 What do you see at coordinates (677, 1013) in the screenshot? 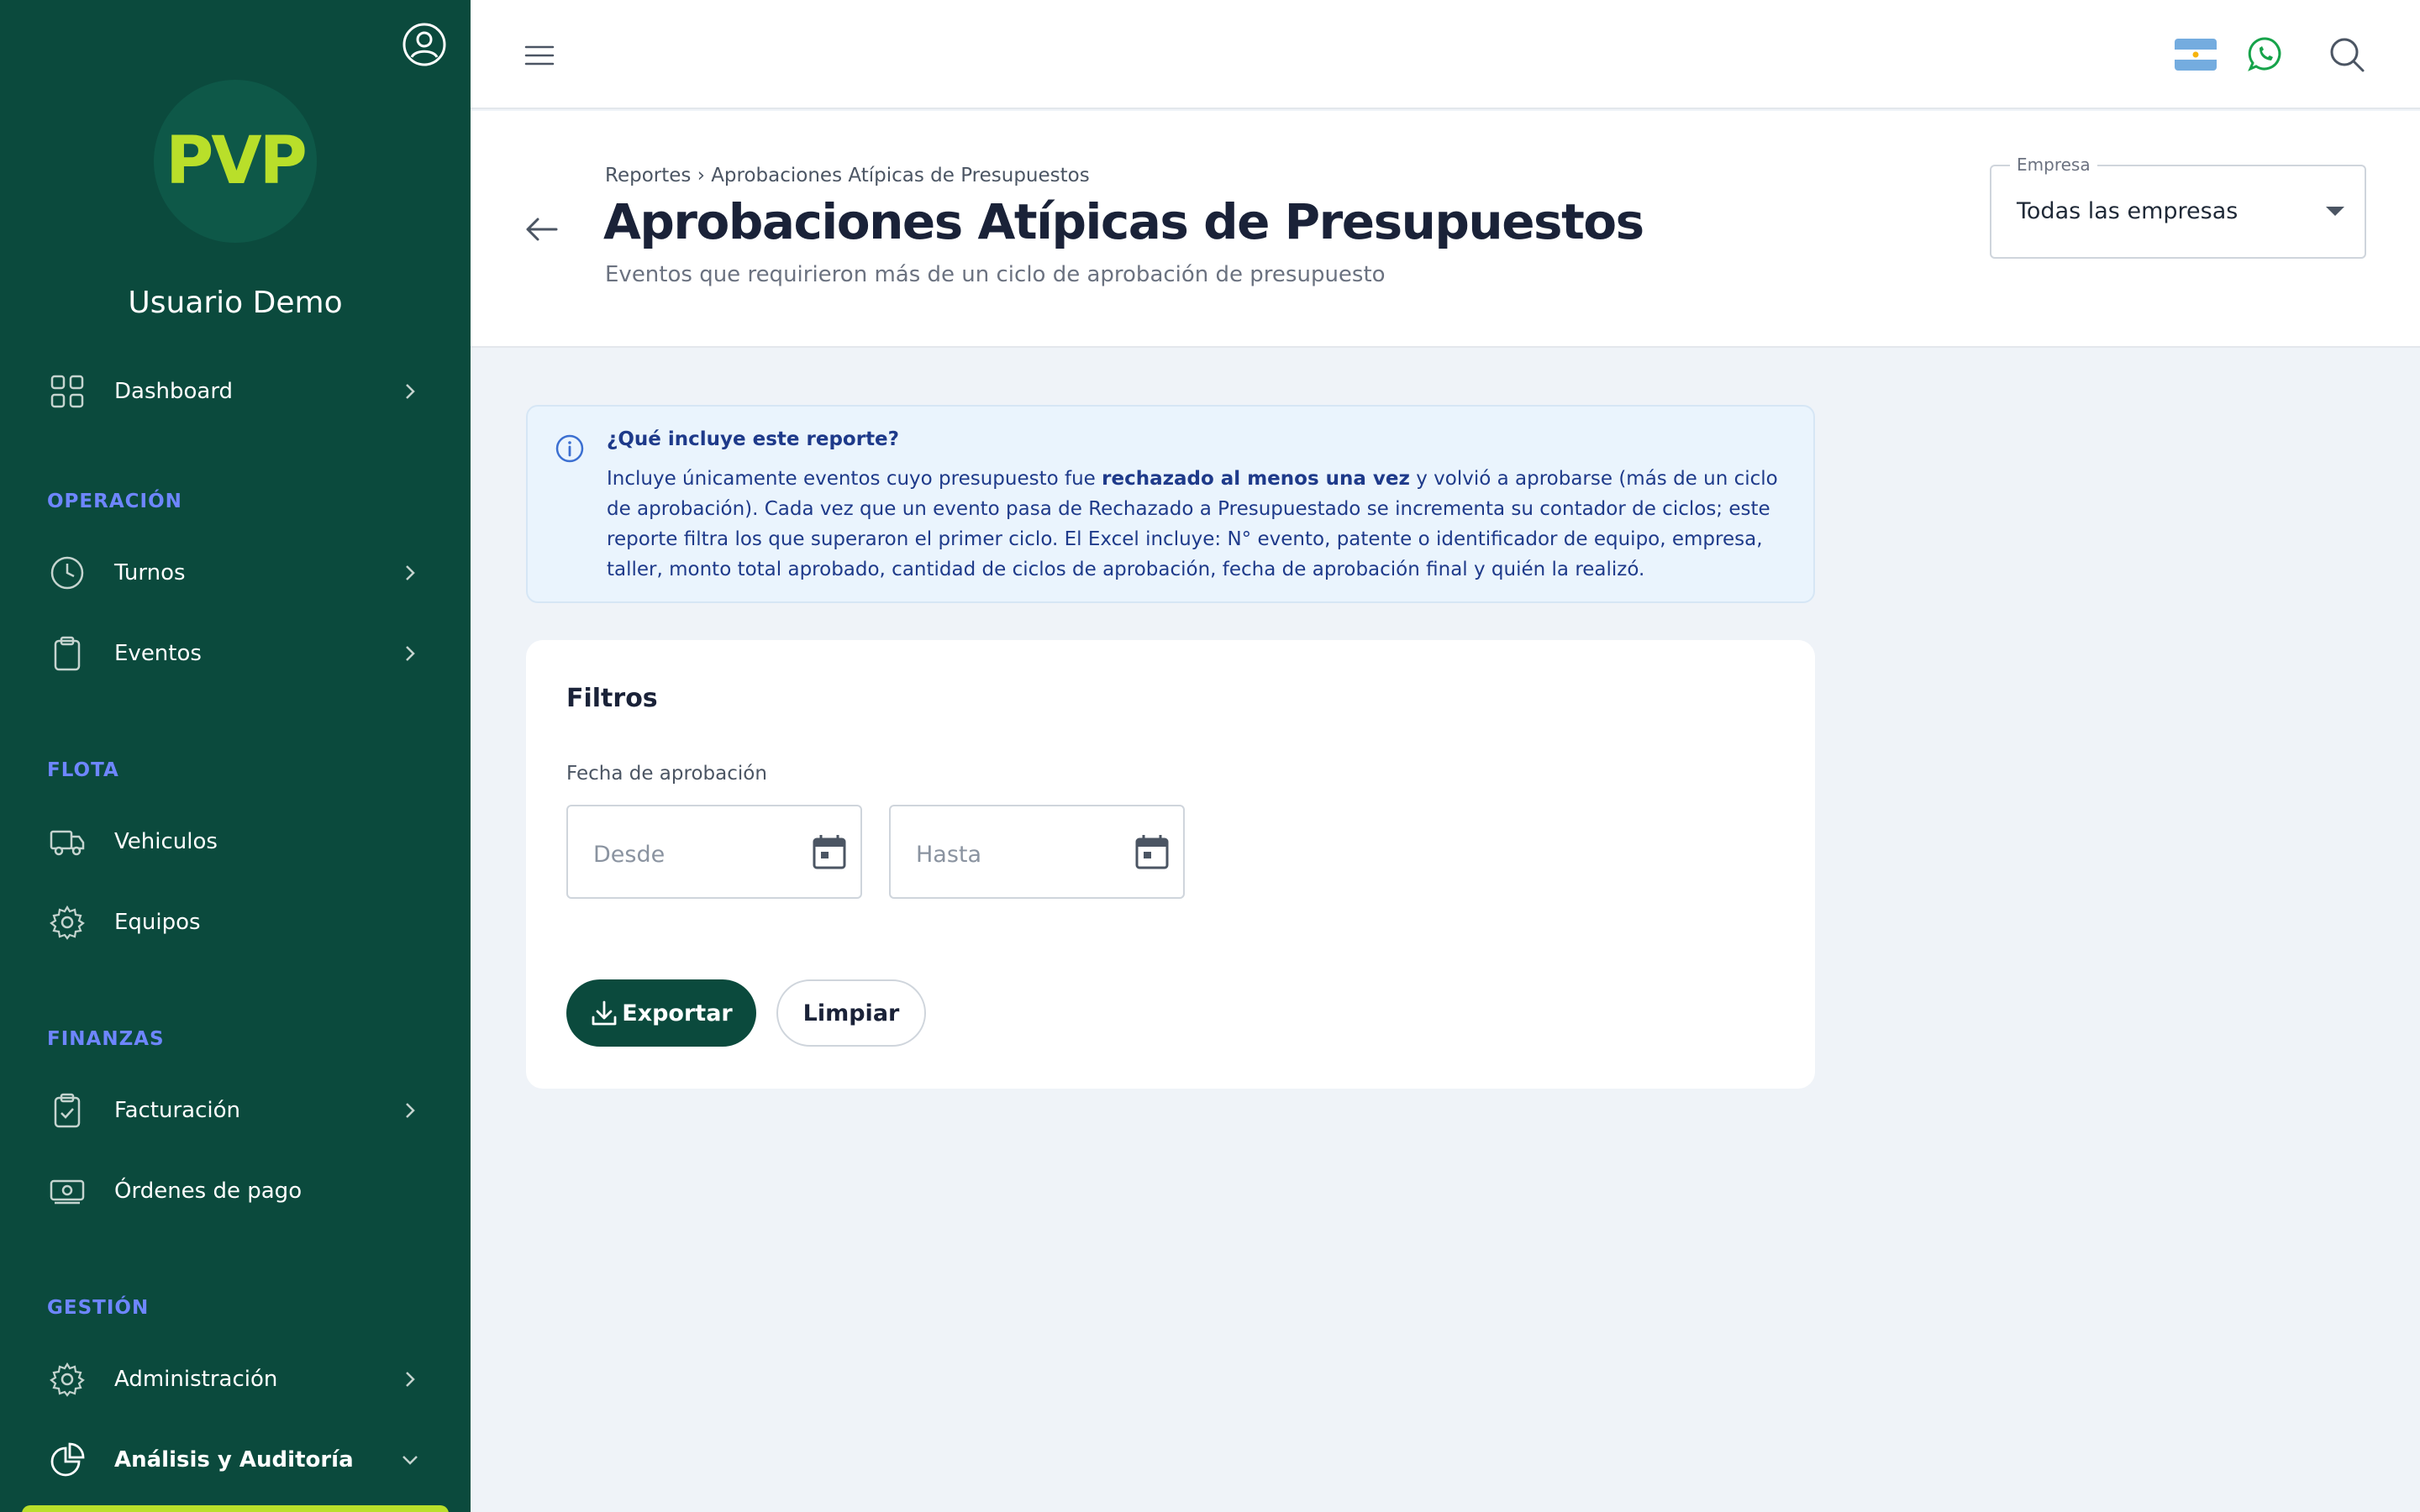
I see `export-button-label: Exportar` at bounding box center [677, 1013].